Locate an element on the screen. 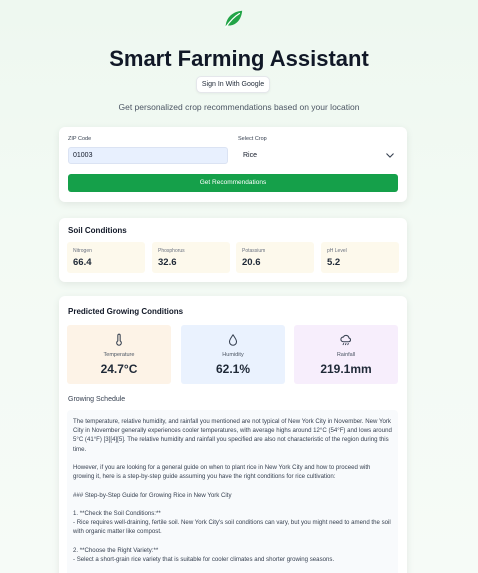  soil-value: 32.6 is located at coordinates (167, 262).